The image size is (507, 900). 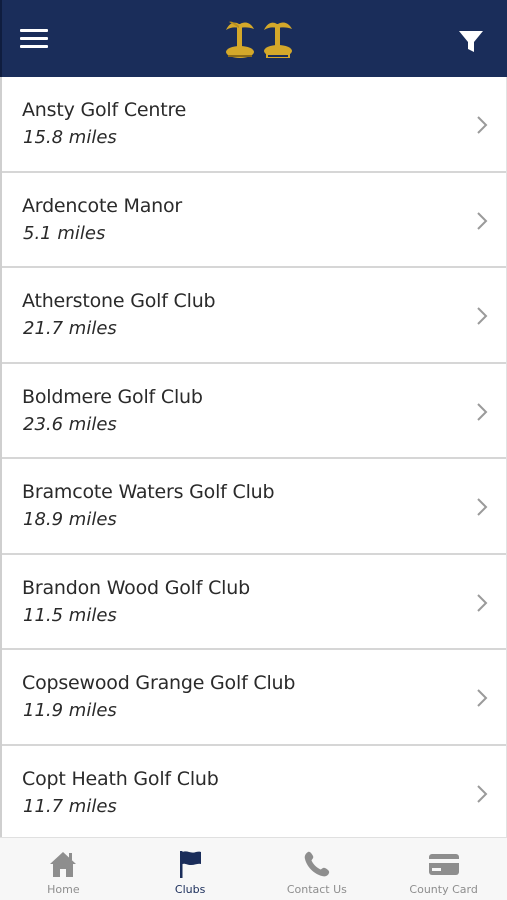 What do you see at coordinates (112, 396) in the screenshot?
I see `club-name: Boldmere Golf Club` at bounding box center [112, 396].